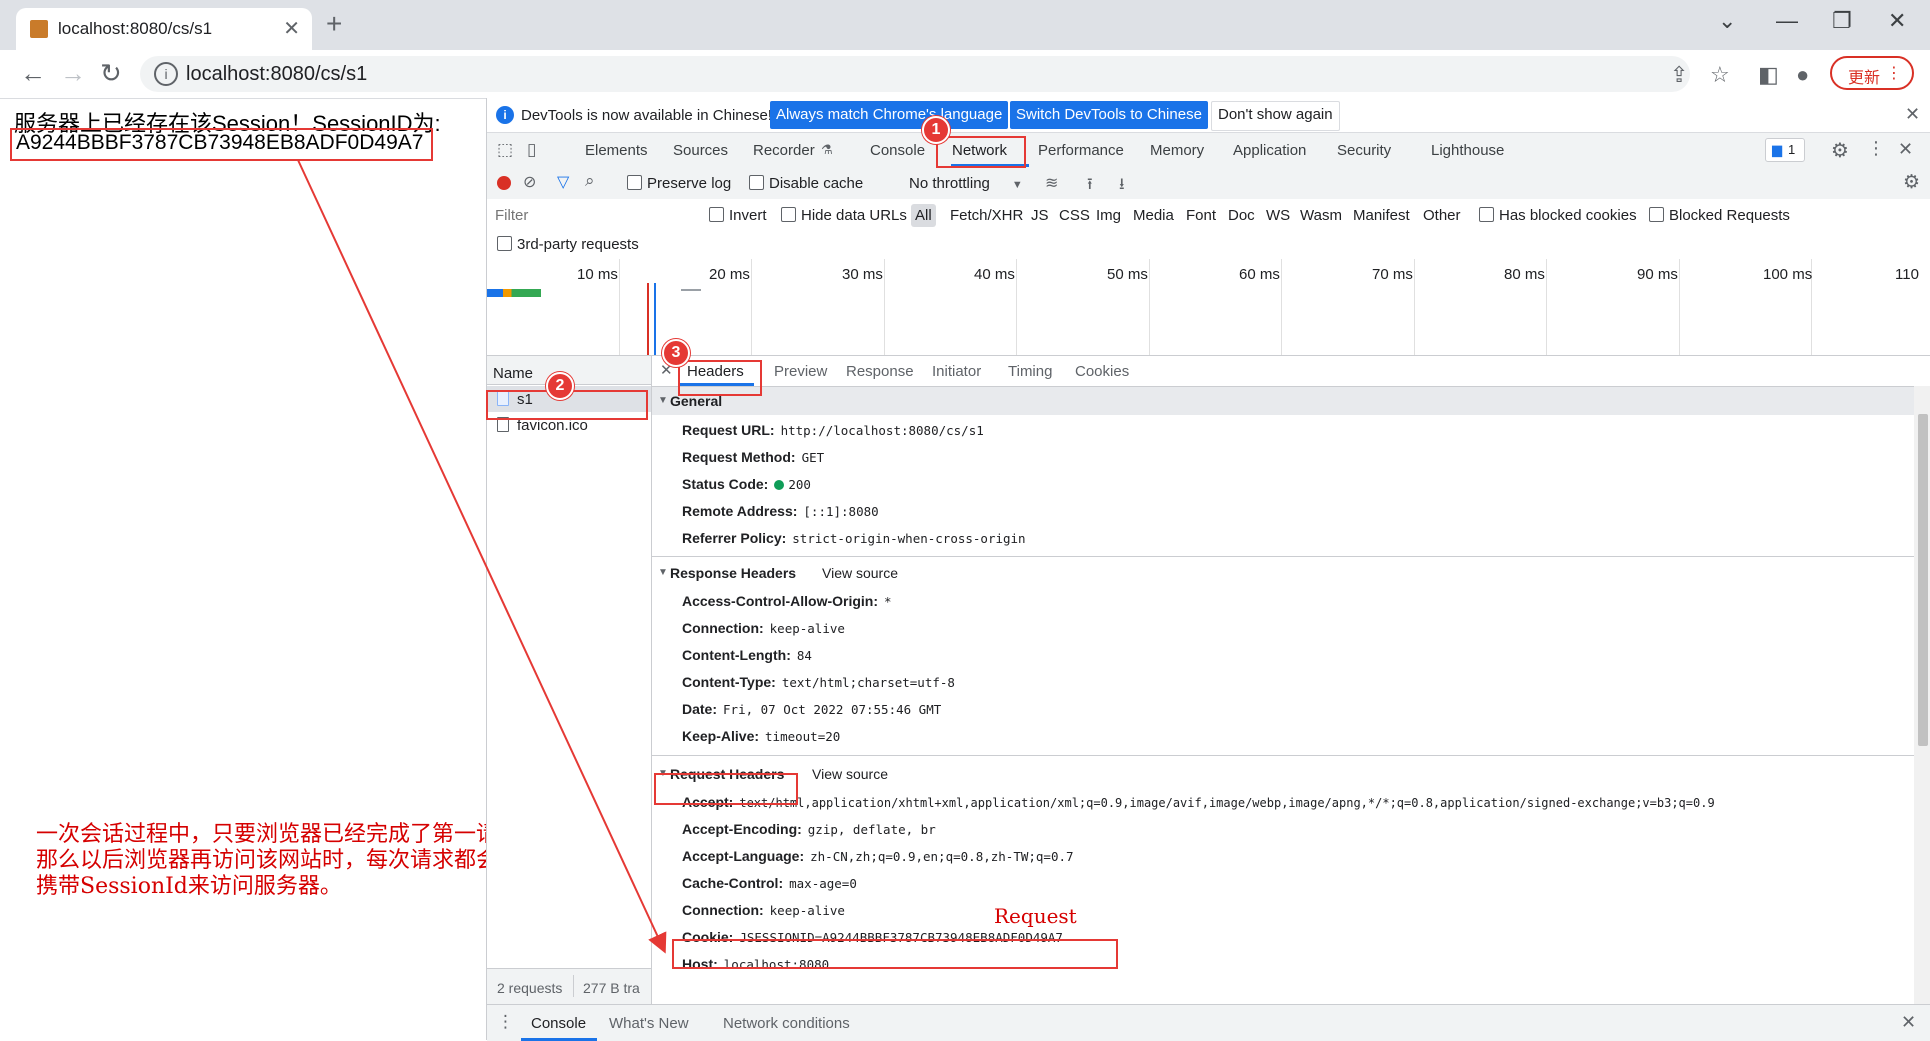 The image size is (1930, 1041). What do you see at coordinates (1840, 150) in the screenshot?
I see `settings-gear-icon: ⚙` at bounding box center [1840, 150].